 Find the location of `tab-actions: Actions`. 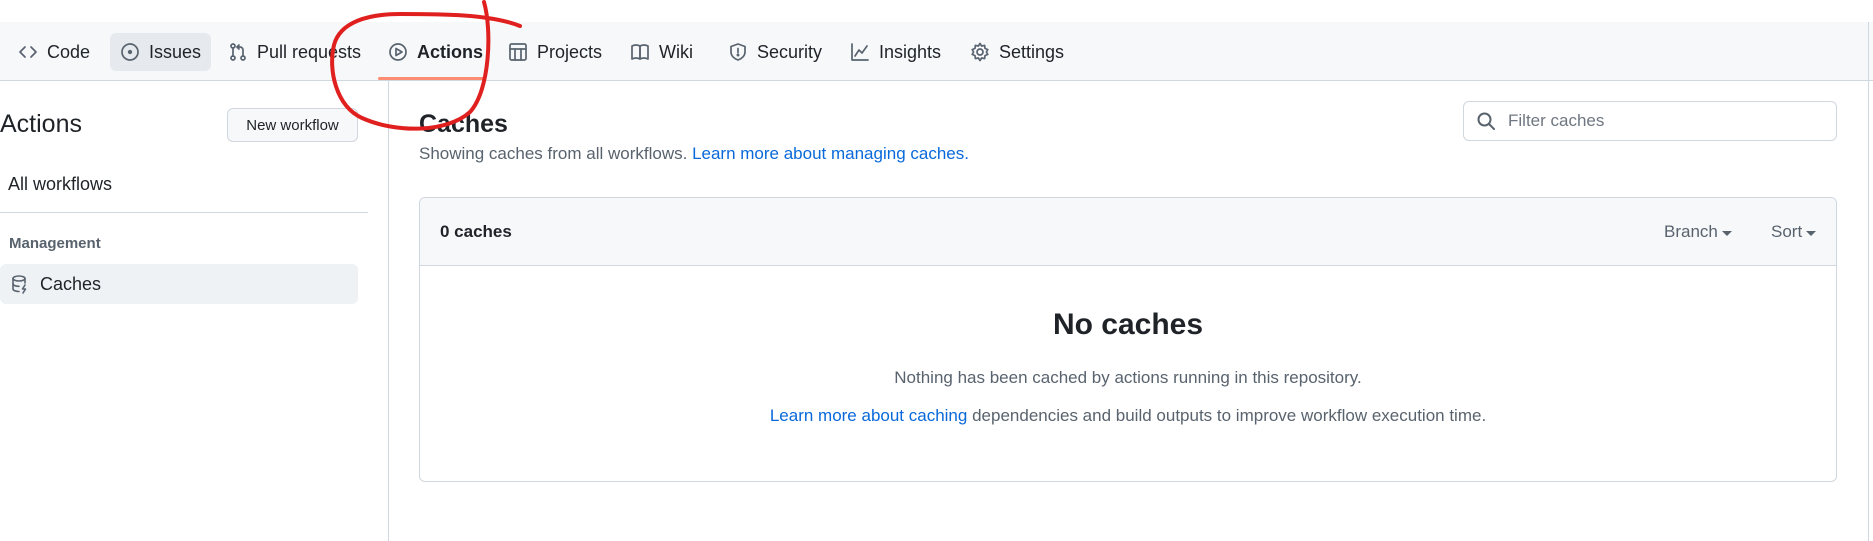

tab-actions: Actions is located at coordinates (435, 52).